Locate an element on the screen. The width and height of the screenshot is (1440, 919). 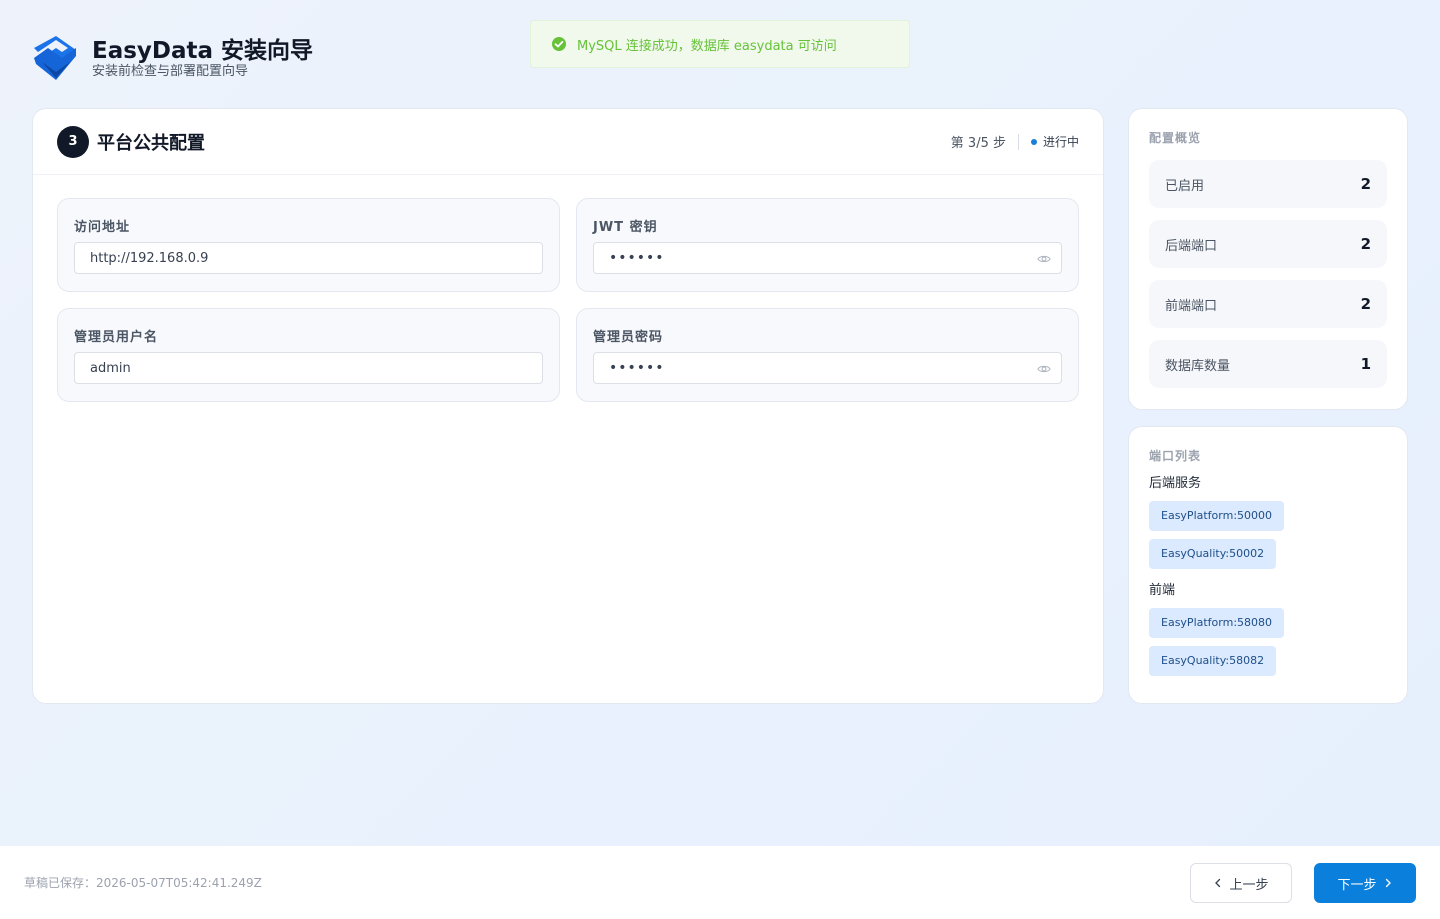
access-url-input: http://192.168.0.9 is located at coordinates (308, 258).